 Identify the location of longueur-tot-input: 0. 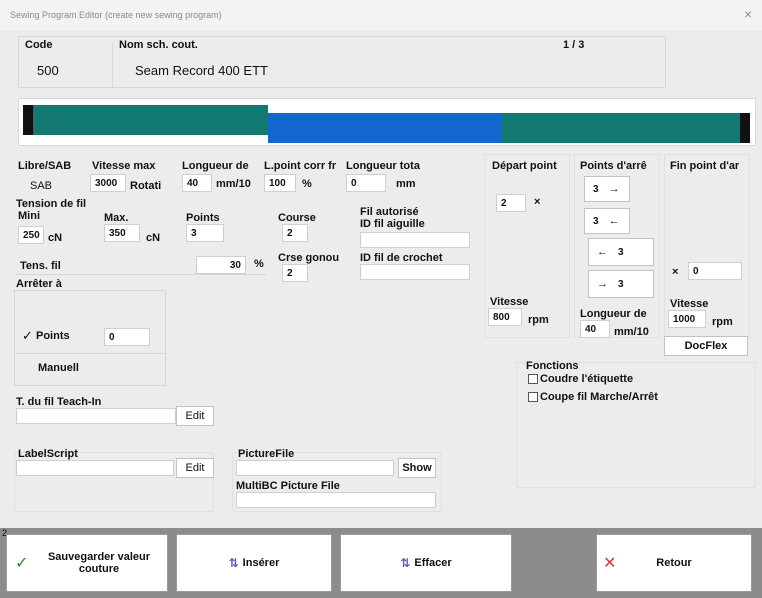
(366, 183).